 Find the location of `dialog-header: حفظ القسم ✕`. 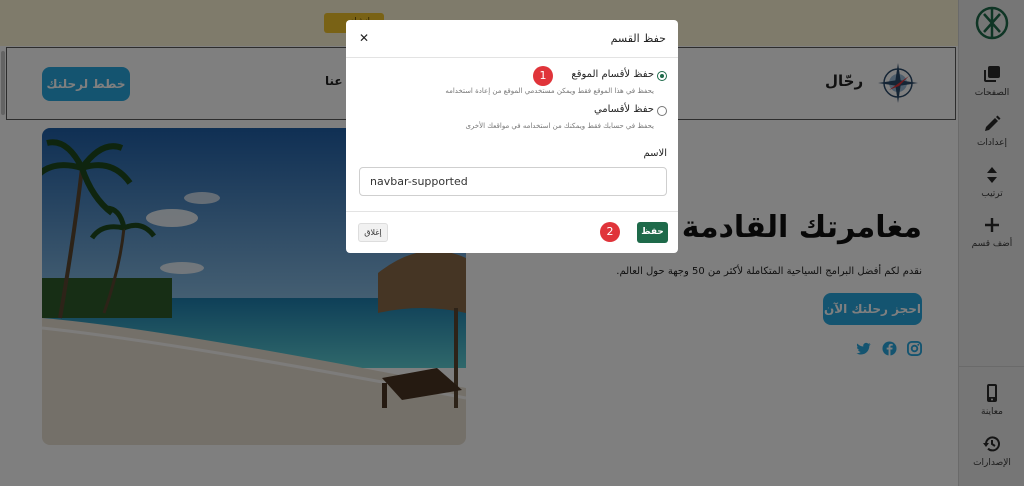

dialog-header: حفظ القسم ✕ is located at coordinates (512, 39).